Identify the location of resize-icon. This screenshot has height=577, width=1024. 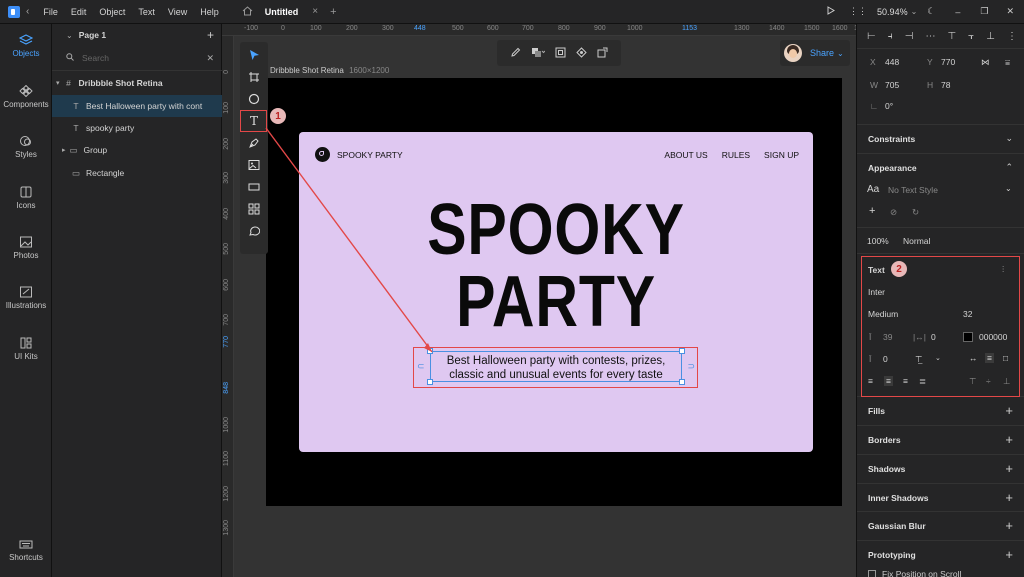
(602, 53).